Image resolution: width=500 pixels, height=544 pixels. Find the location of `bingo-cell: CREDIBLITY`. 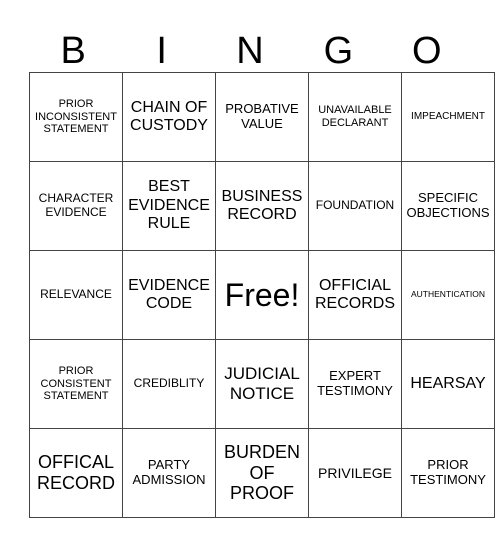

bingo-cell: CREDIBLITY is located at coordinates (169, 384).